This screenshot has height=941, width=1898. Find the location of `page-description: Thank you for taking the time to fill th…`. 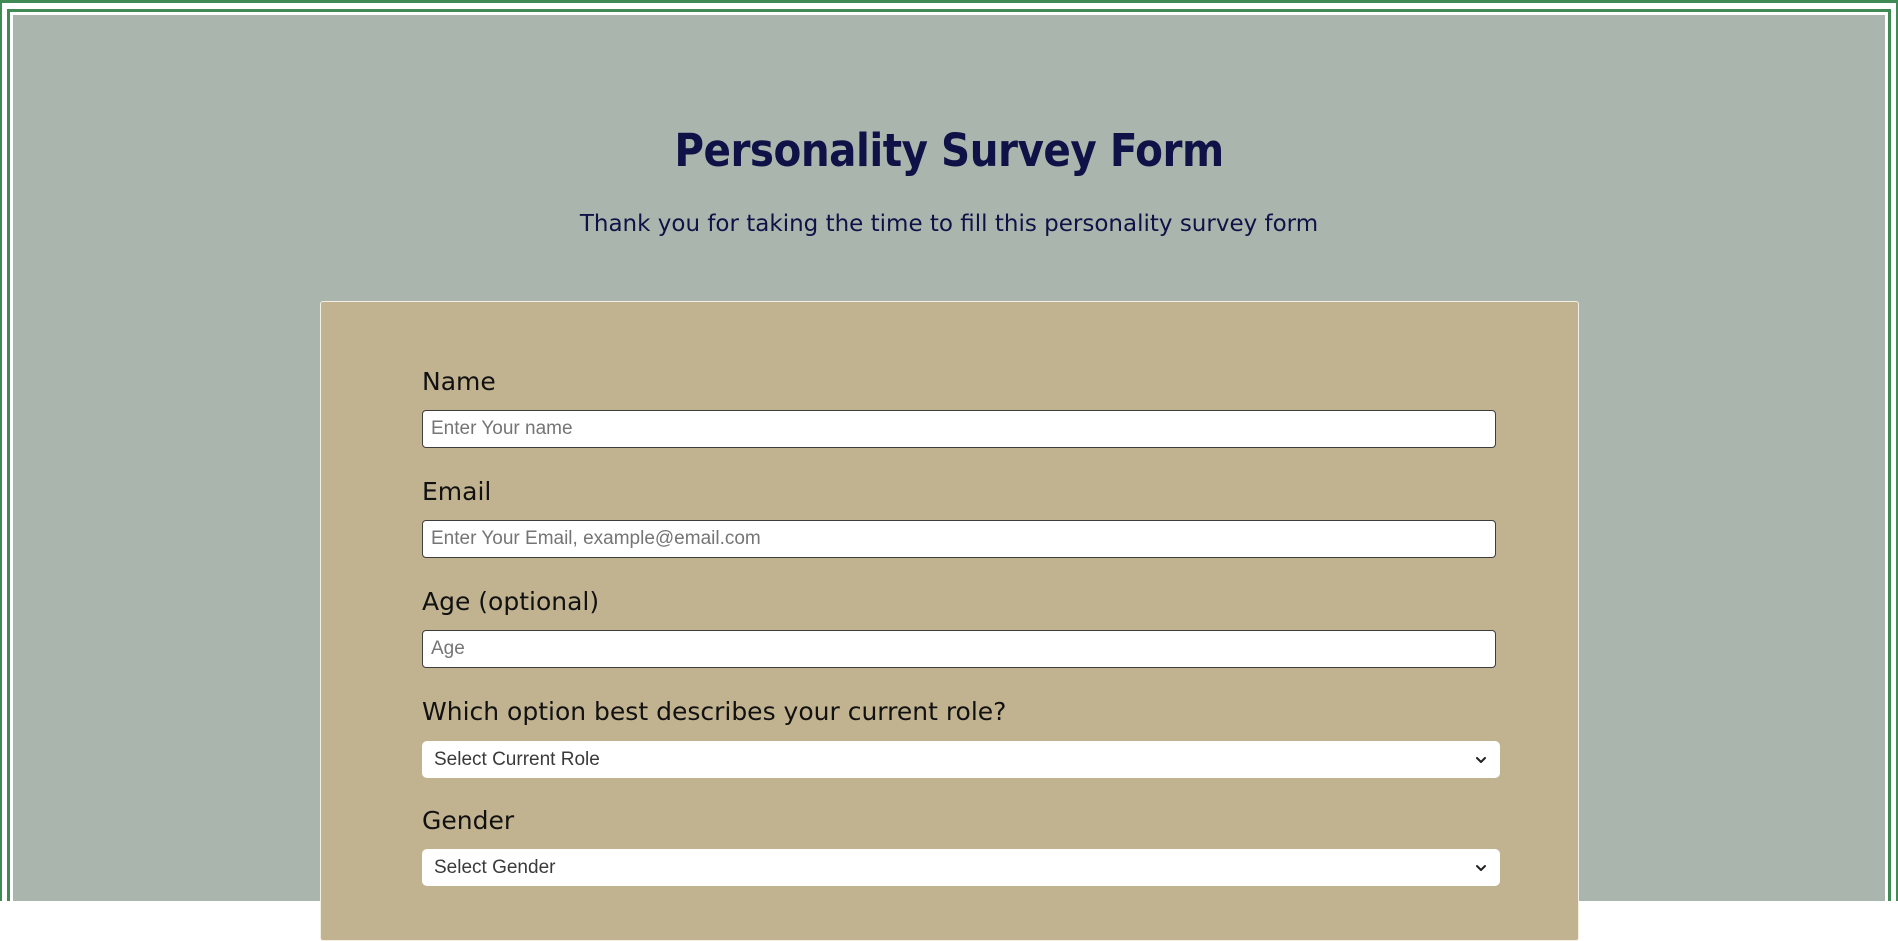

page-description: Thank you for taking the time to fill th… is located at coordinates (949, 224).